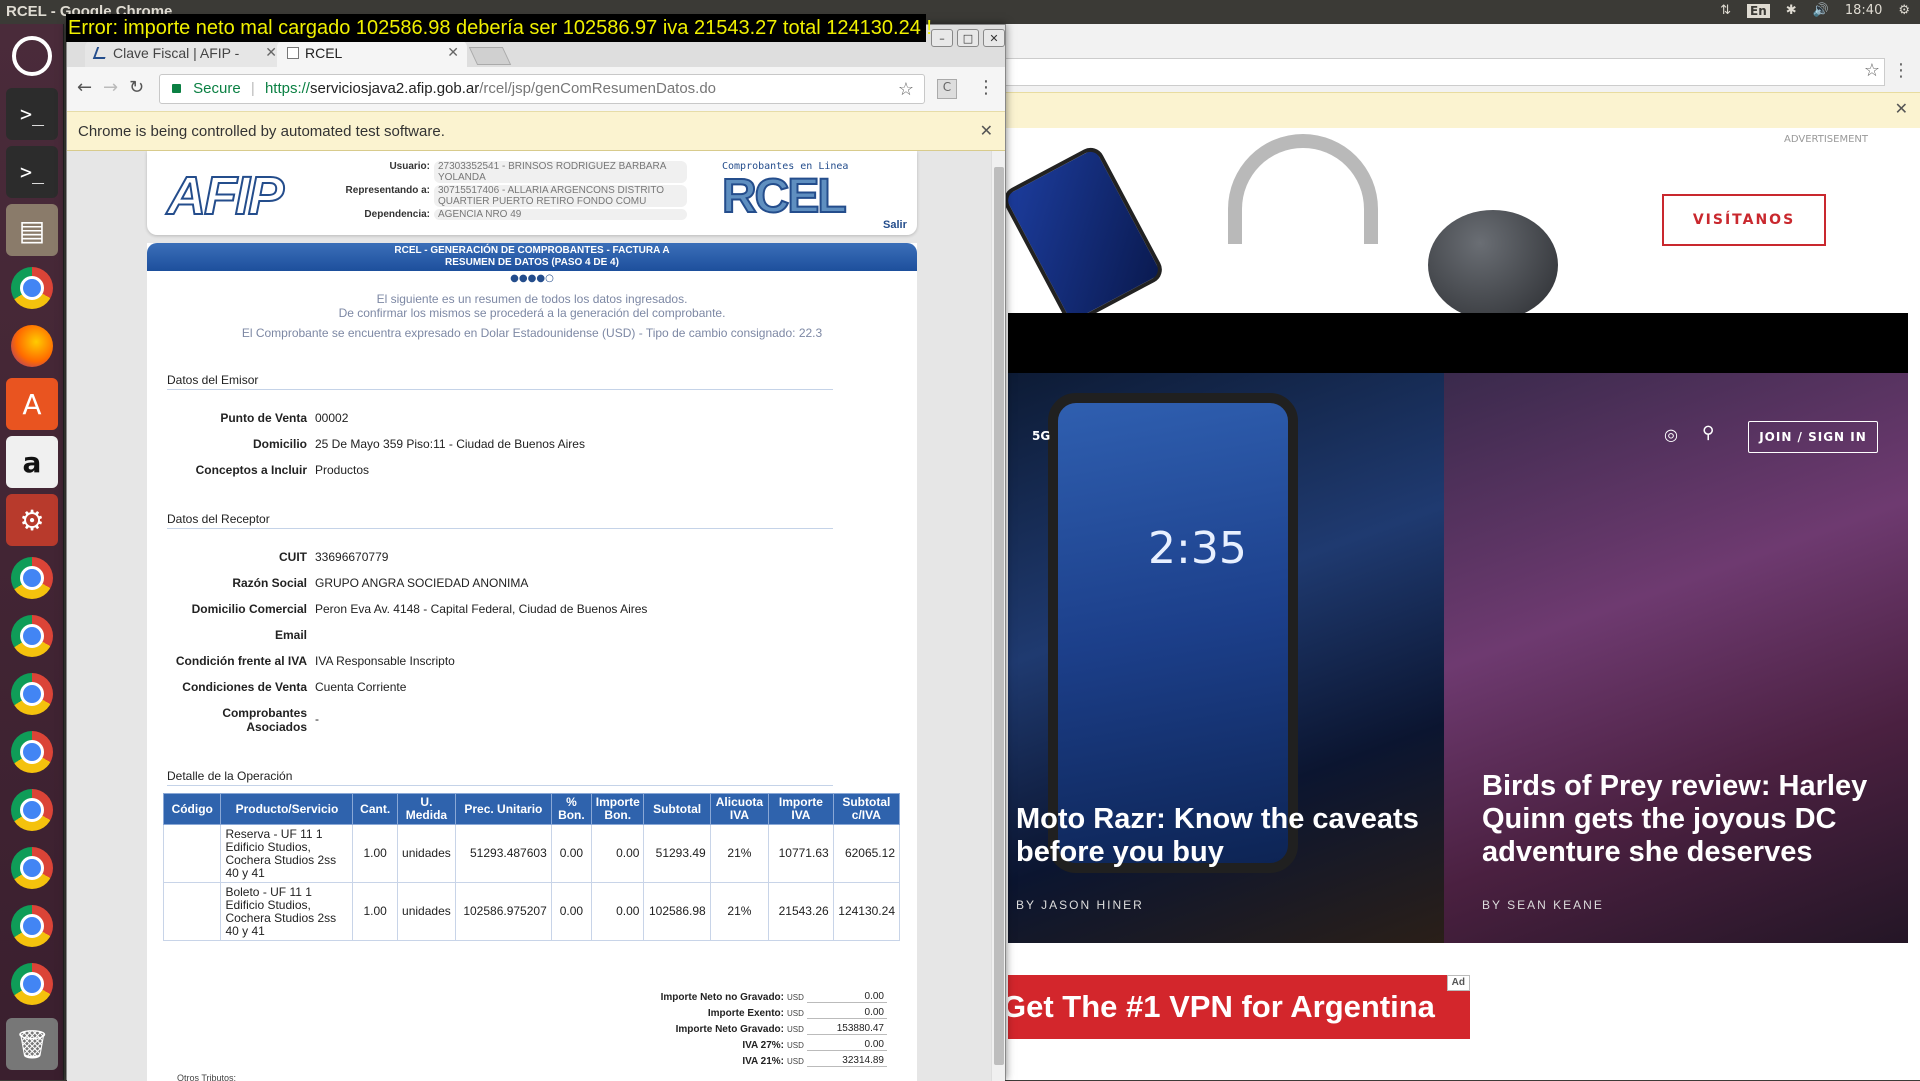 This screenshot has width=1920, height=1081. What do you see at coordinates (192, 911) in the screenshot?
I see `cell-codigo` at bounding box center [192, 911].